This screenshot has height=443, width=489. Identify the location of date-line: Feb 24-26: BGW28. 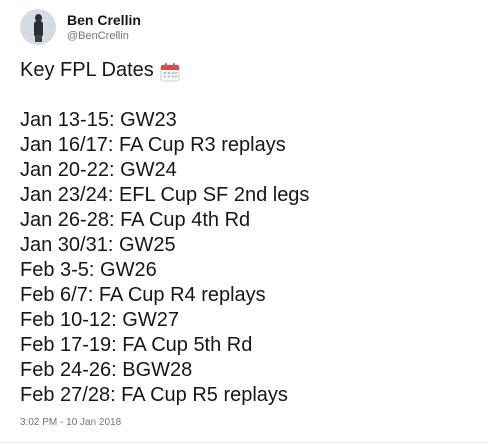
(106, 370).